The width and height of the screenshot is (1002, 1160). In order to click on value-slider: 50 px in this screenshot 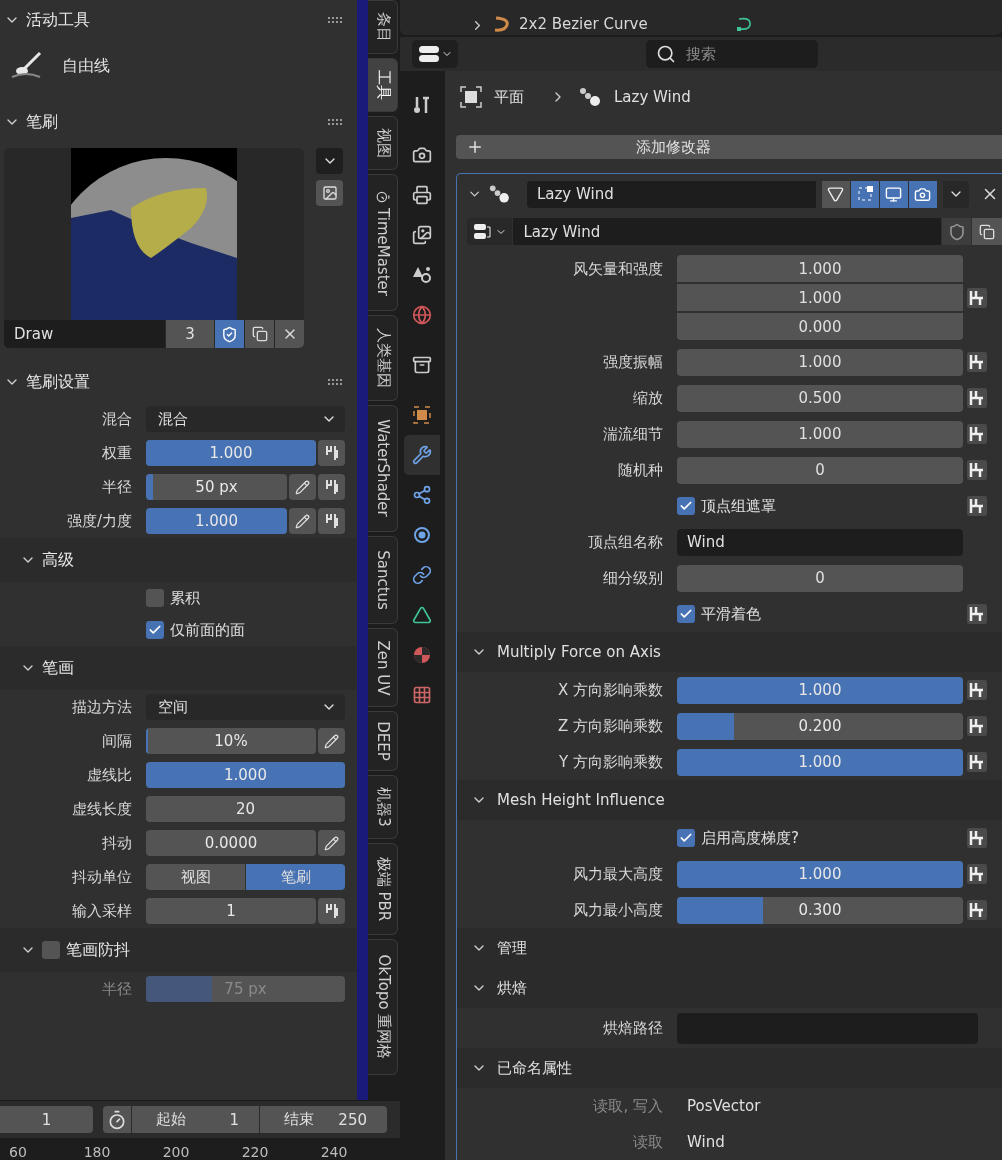, I will do `click(216, 487)`.